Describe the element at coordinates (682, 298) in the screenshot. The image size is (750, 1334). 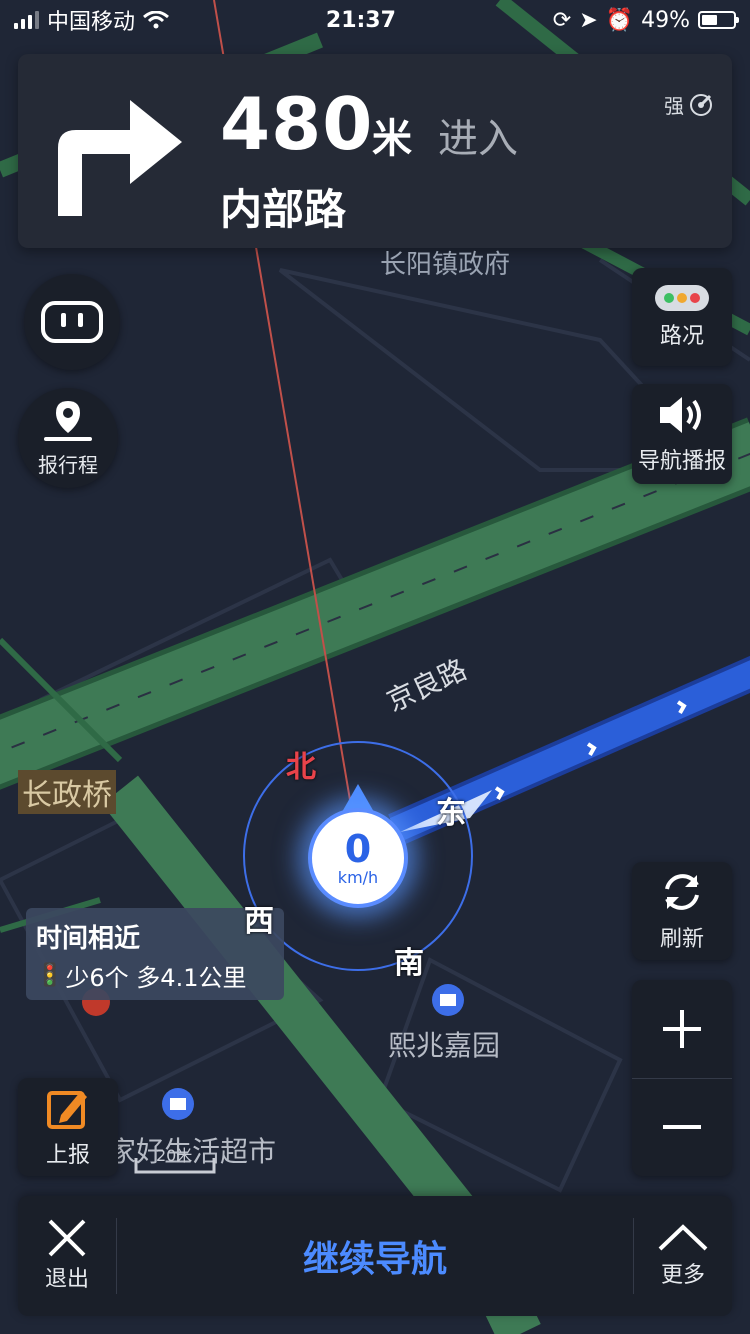
I see `traffic-light-icon` at that location.